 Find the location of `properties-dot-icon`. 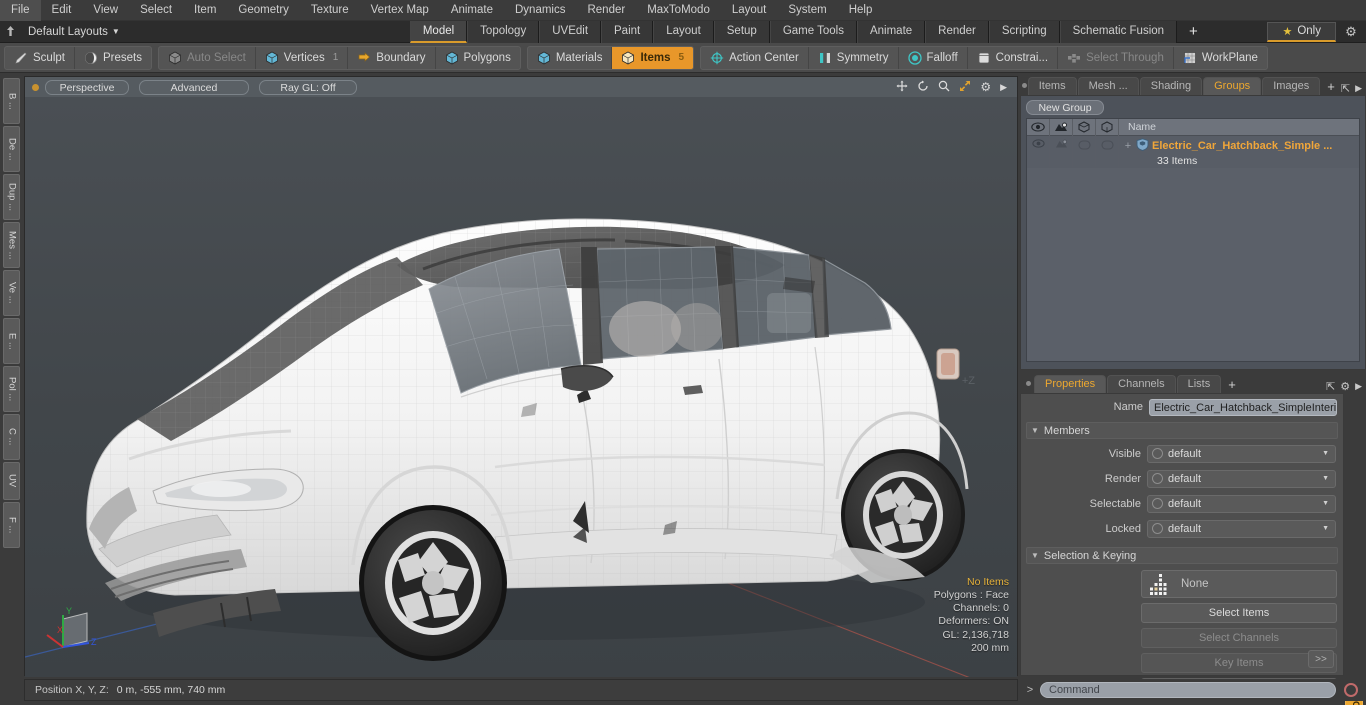

properties-dot-icon is located at coordinates (1028, 383).